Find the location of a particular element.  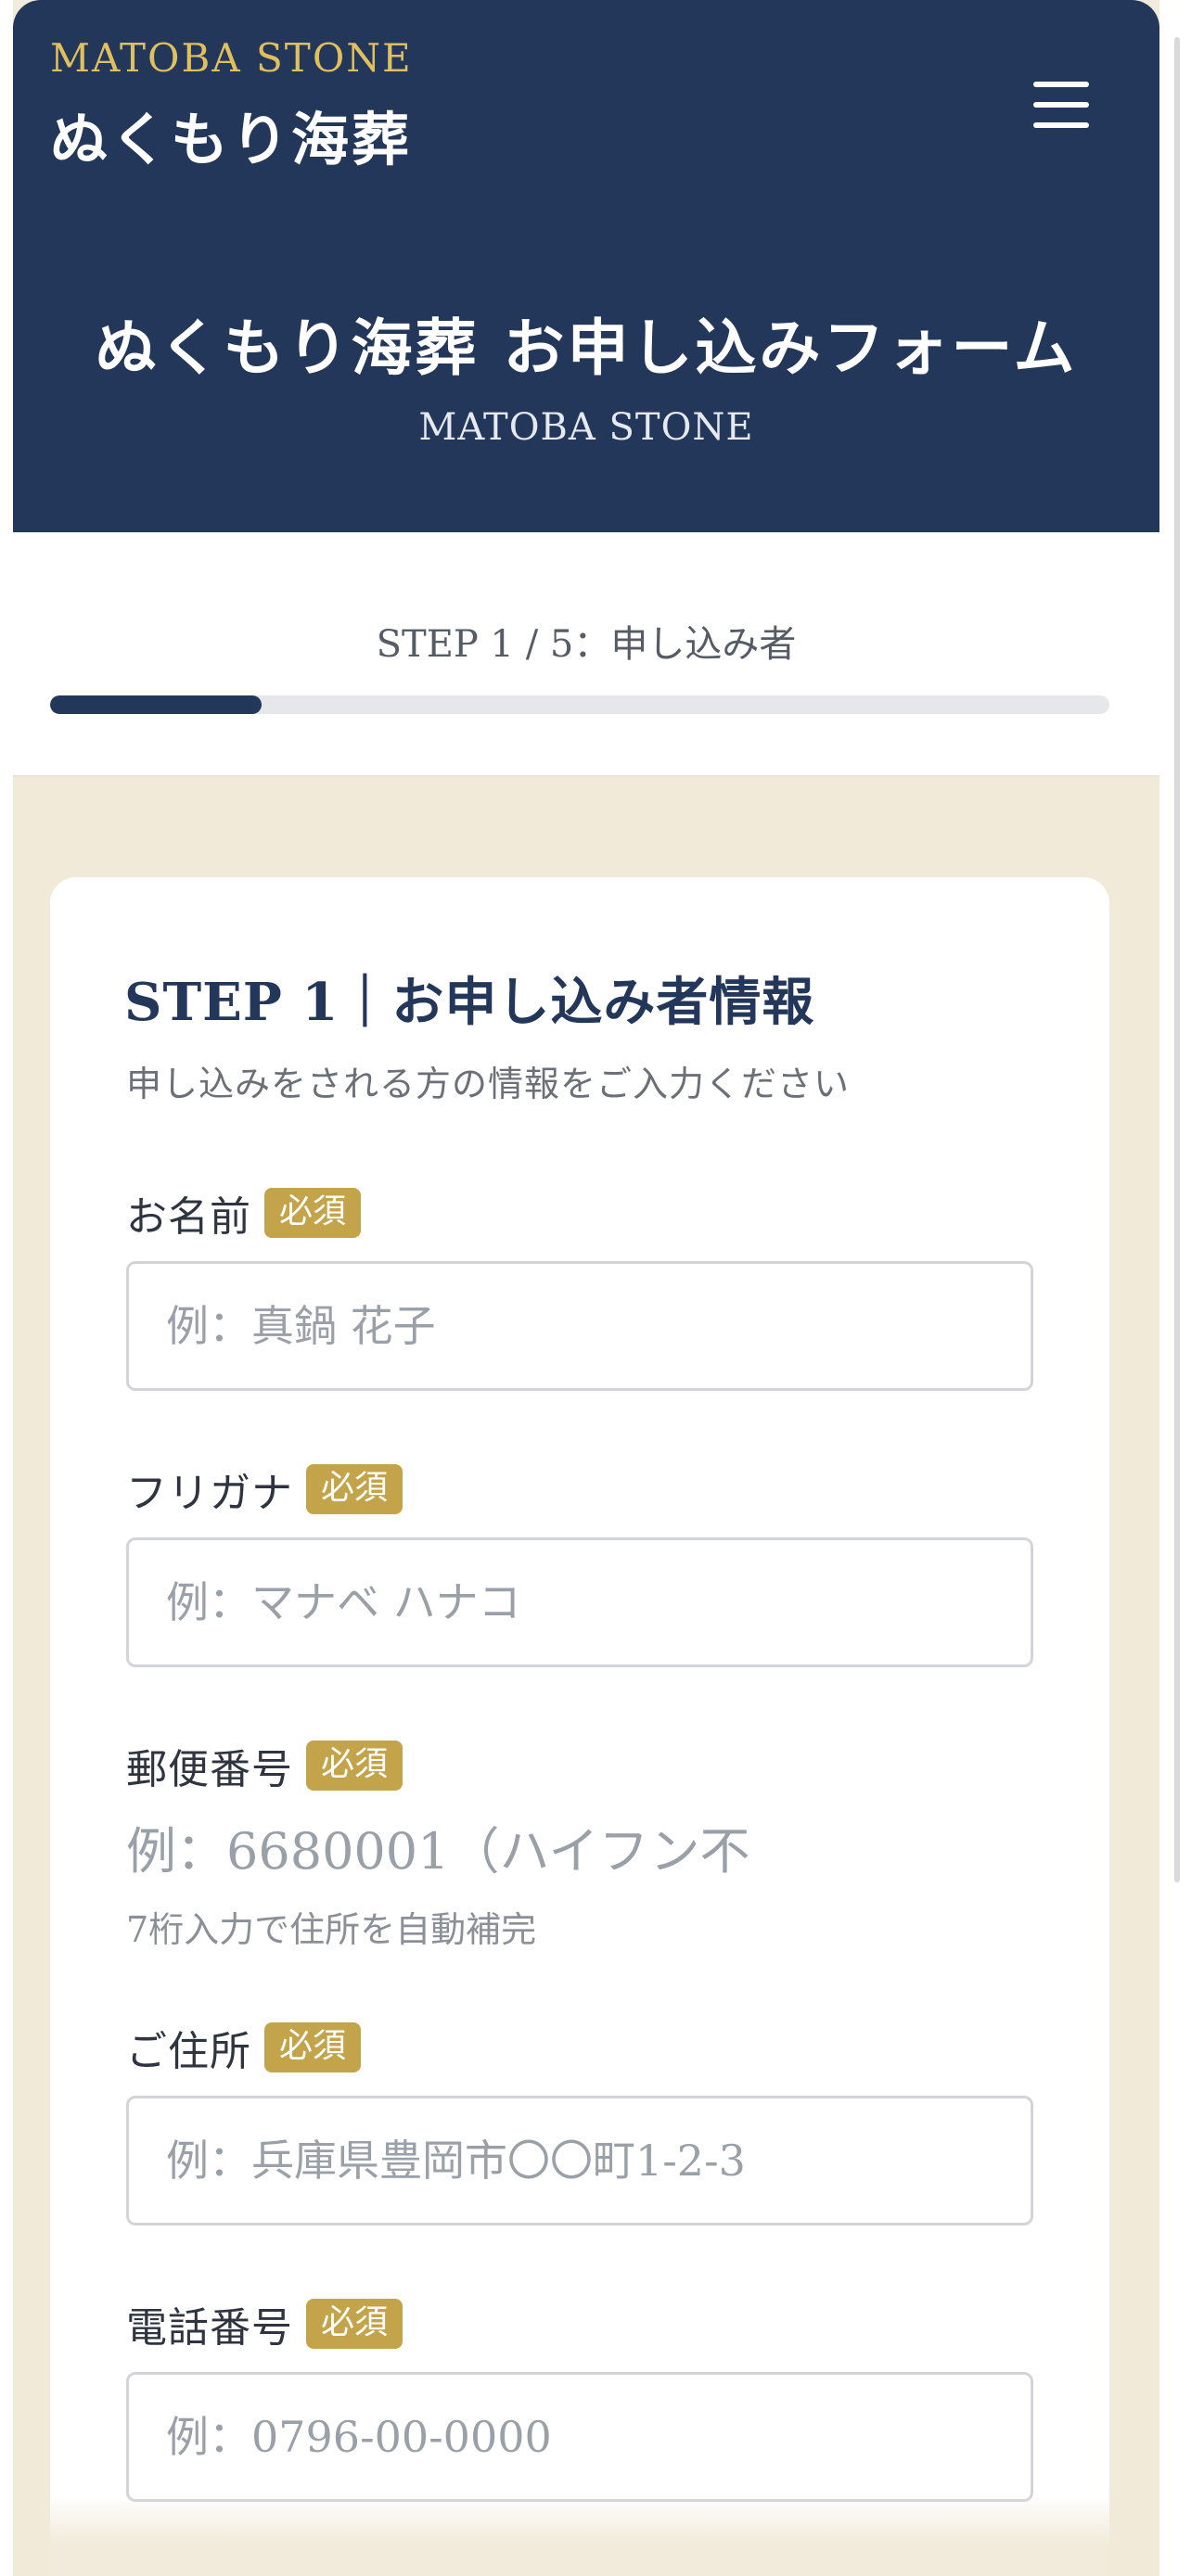

step-progress: STEP 1 / 5：申し込み者 is located at coordinates (586, 655).